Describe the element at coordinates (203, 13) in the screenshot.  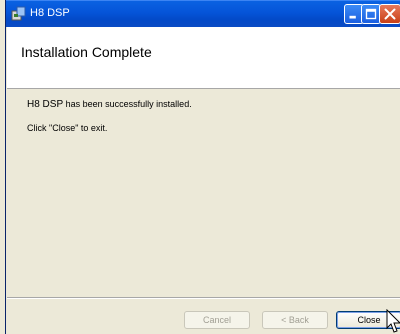
I see `title-bar: H8 DSP` at that location.